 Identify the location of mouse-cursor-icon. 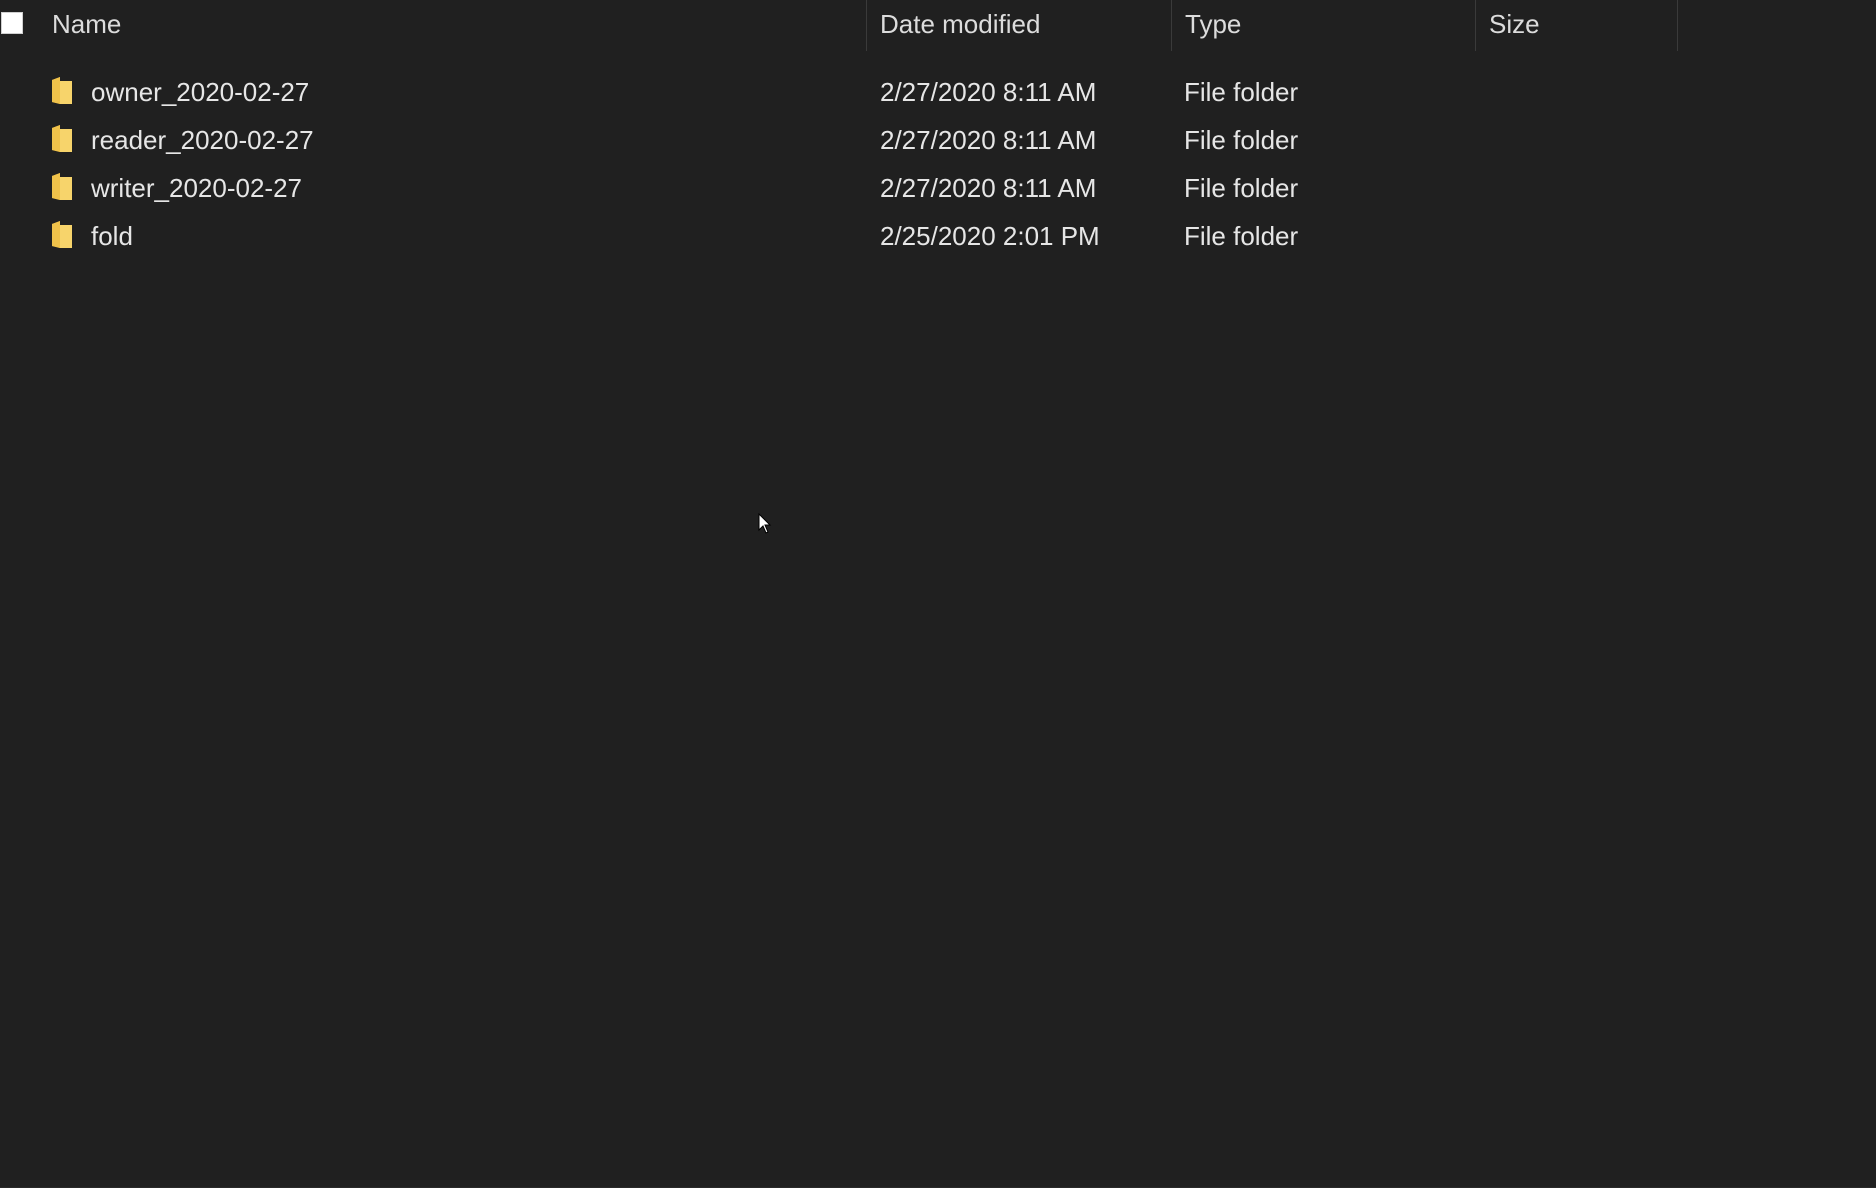
(765, 523).